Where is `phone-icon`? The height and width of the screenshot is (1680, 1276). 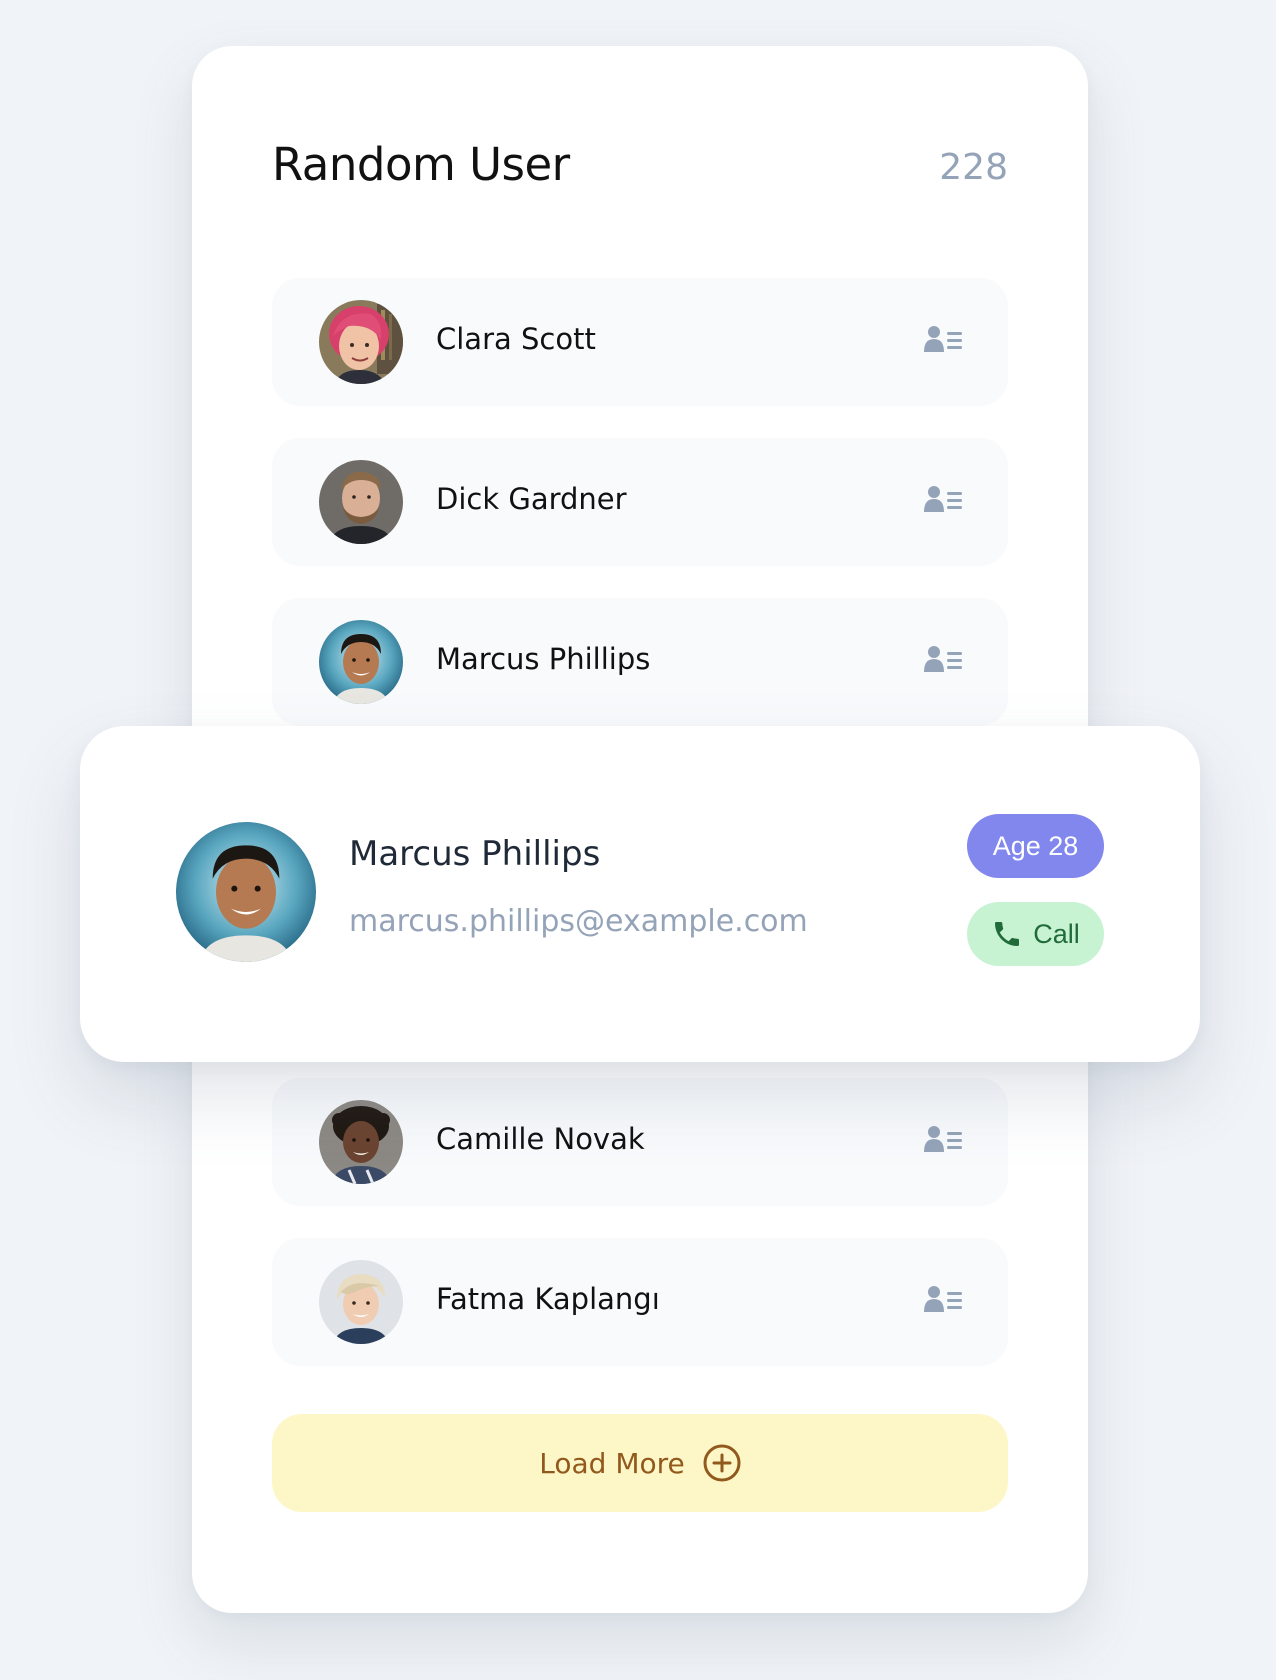 phone-icon is located at coordinates (1007, 934).